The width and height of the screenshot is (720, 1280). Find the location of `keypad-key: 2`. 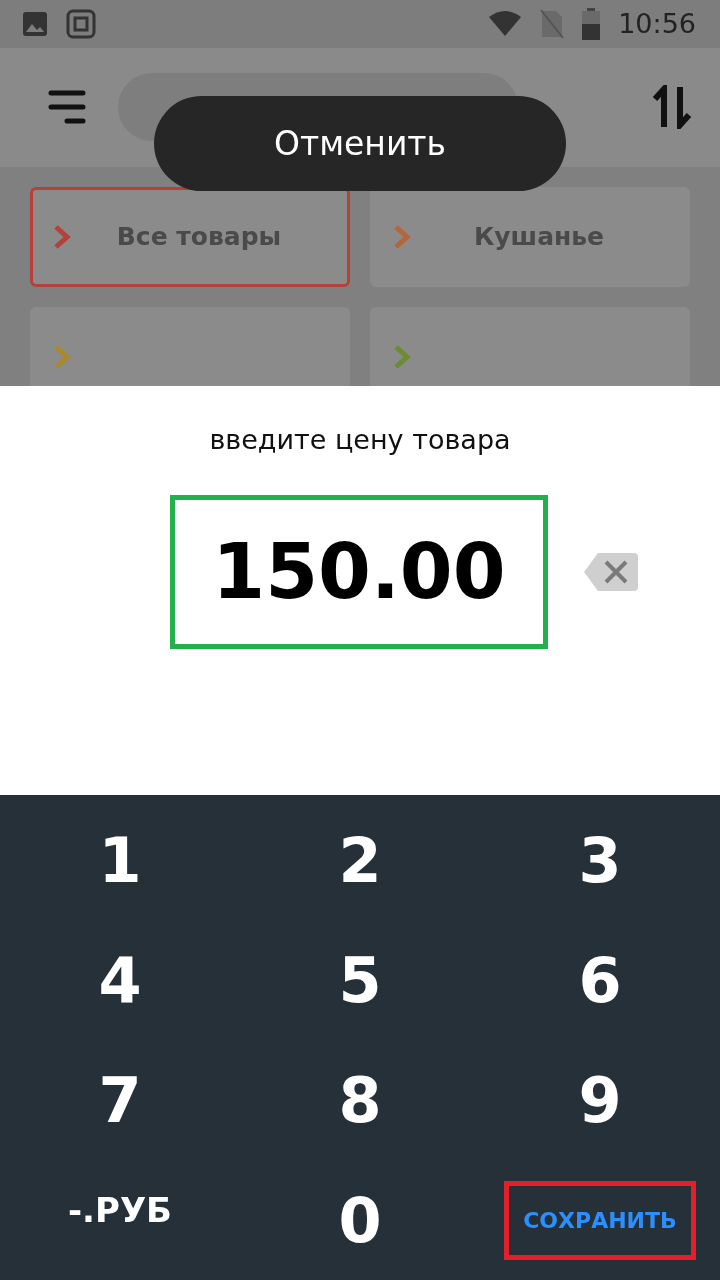

keypad-key: 2 is located at coordinates (360, 860).